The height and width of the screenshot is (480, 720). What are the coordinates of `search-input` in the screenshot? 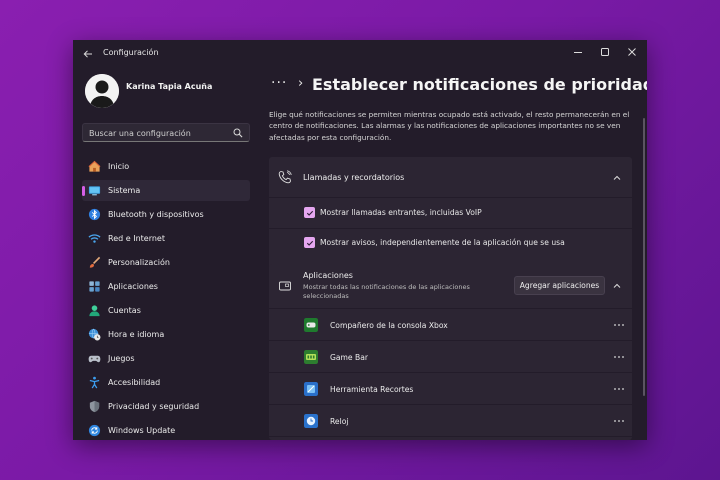 It's located at (159, 133).